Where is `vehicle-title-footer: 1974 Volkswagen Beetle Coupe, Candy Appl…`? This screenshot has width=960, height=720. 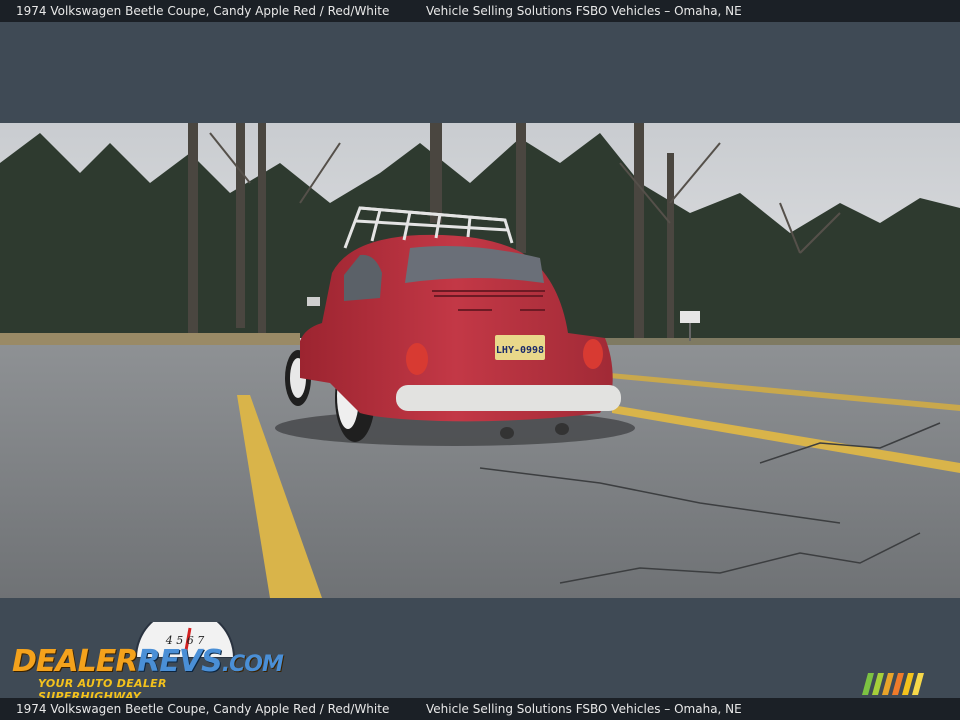 vehicle-title-footer: 1974 Volkswagen Beetle Coupe, Candy Appl… is located at coordinates (203, 709).